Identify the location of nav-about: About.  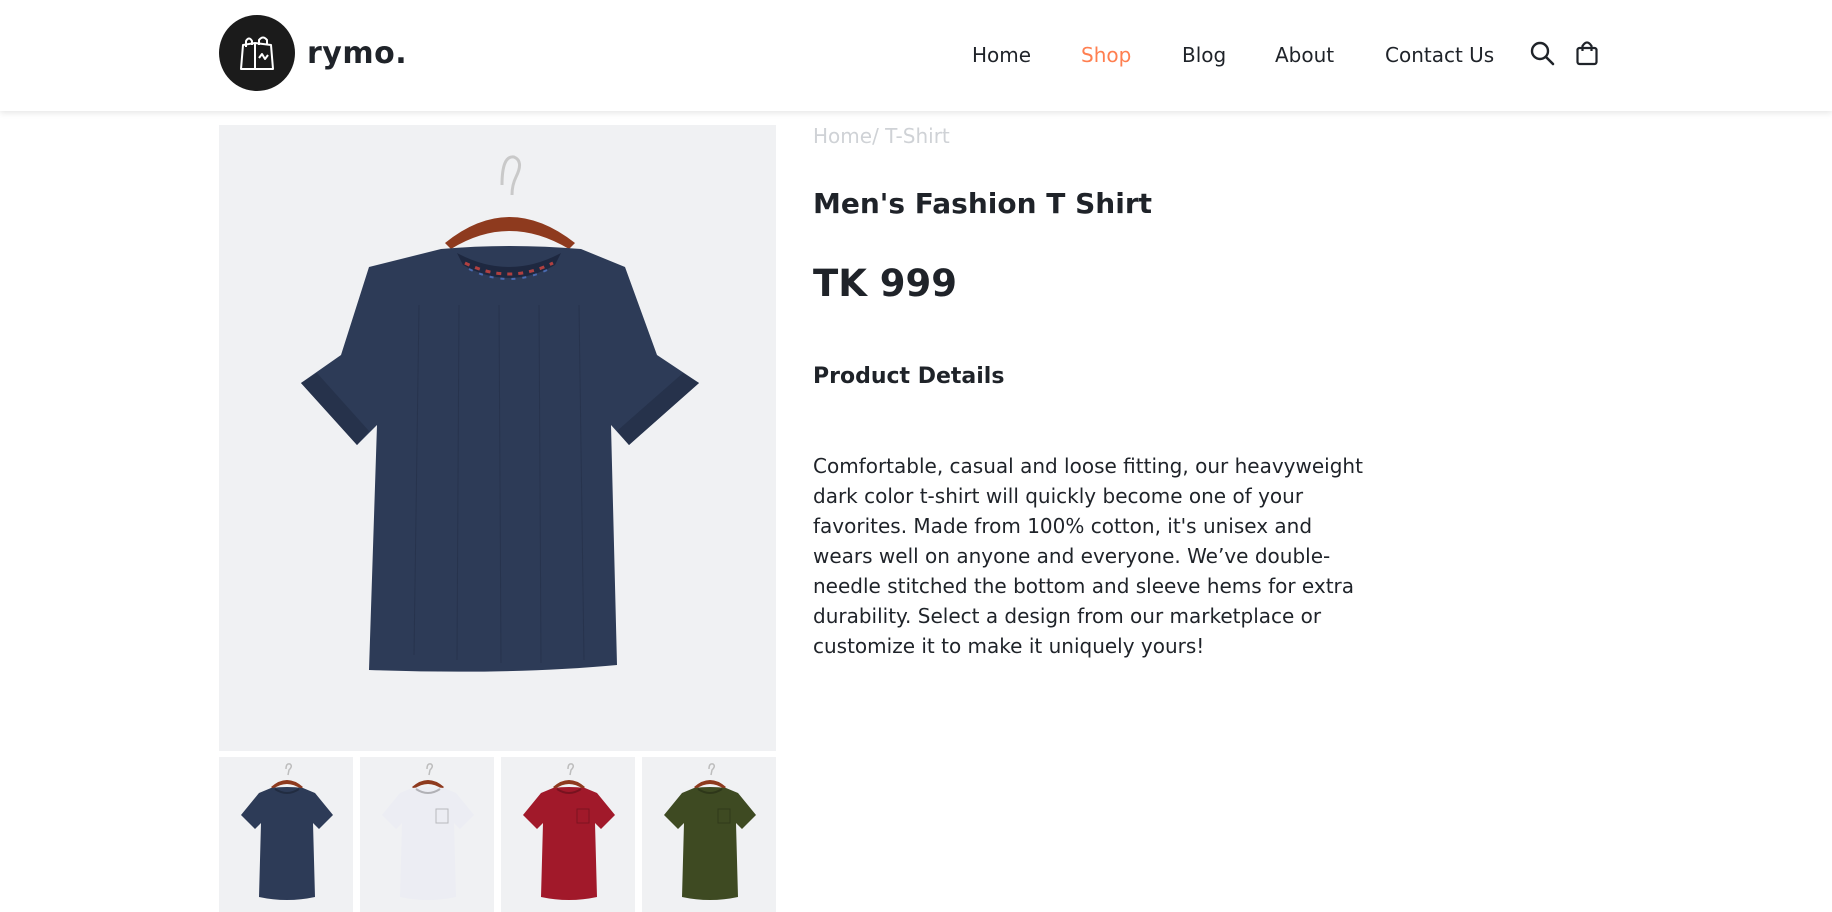
(1304, 55).